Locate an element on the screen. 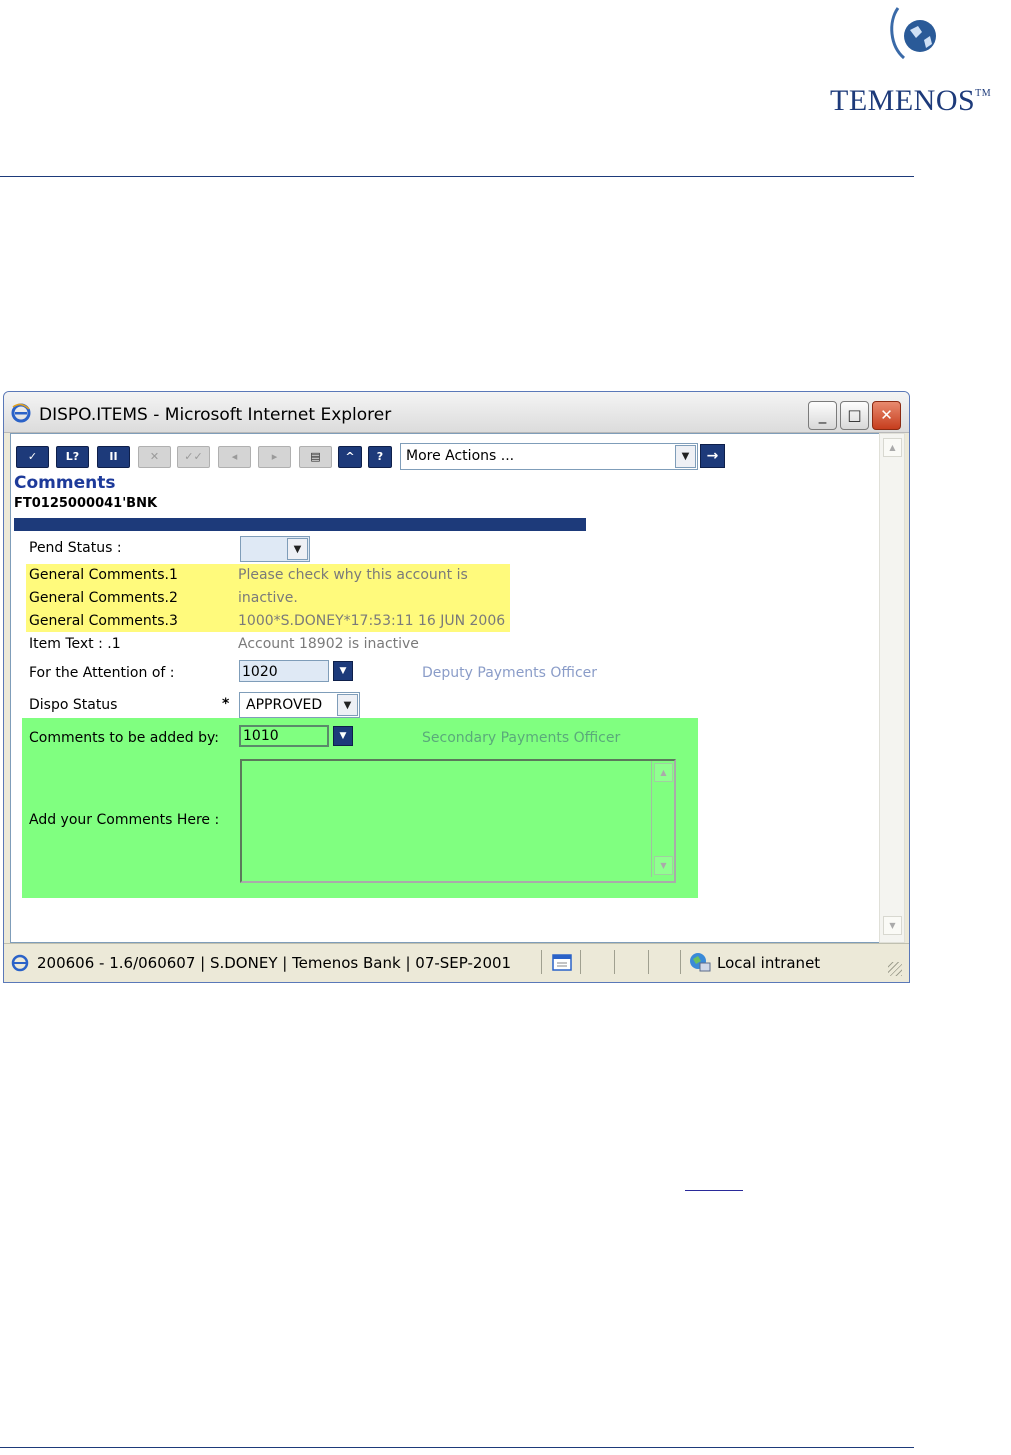 The height and width of the screenshot is (1455, 1011). general-comments-1-value: Please check why this account is is located at coordinates (353, 575).